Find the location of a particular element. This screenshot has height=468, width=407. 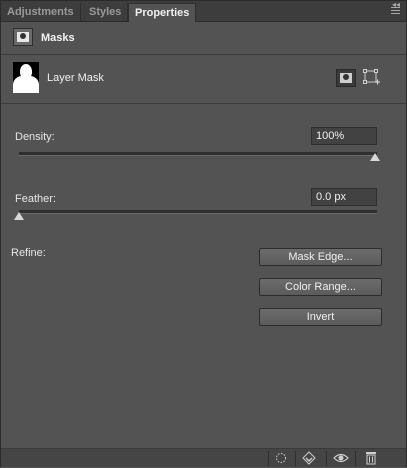

feather-label: Feather: is located at coordinates (35, 199).